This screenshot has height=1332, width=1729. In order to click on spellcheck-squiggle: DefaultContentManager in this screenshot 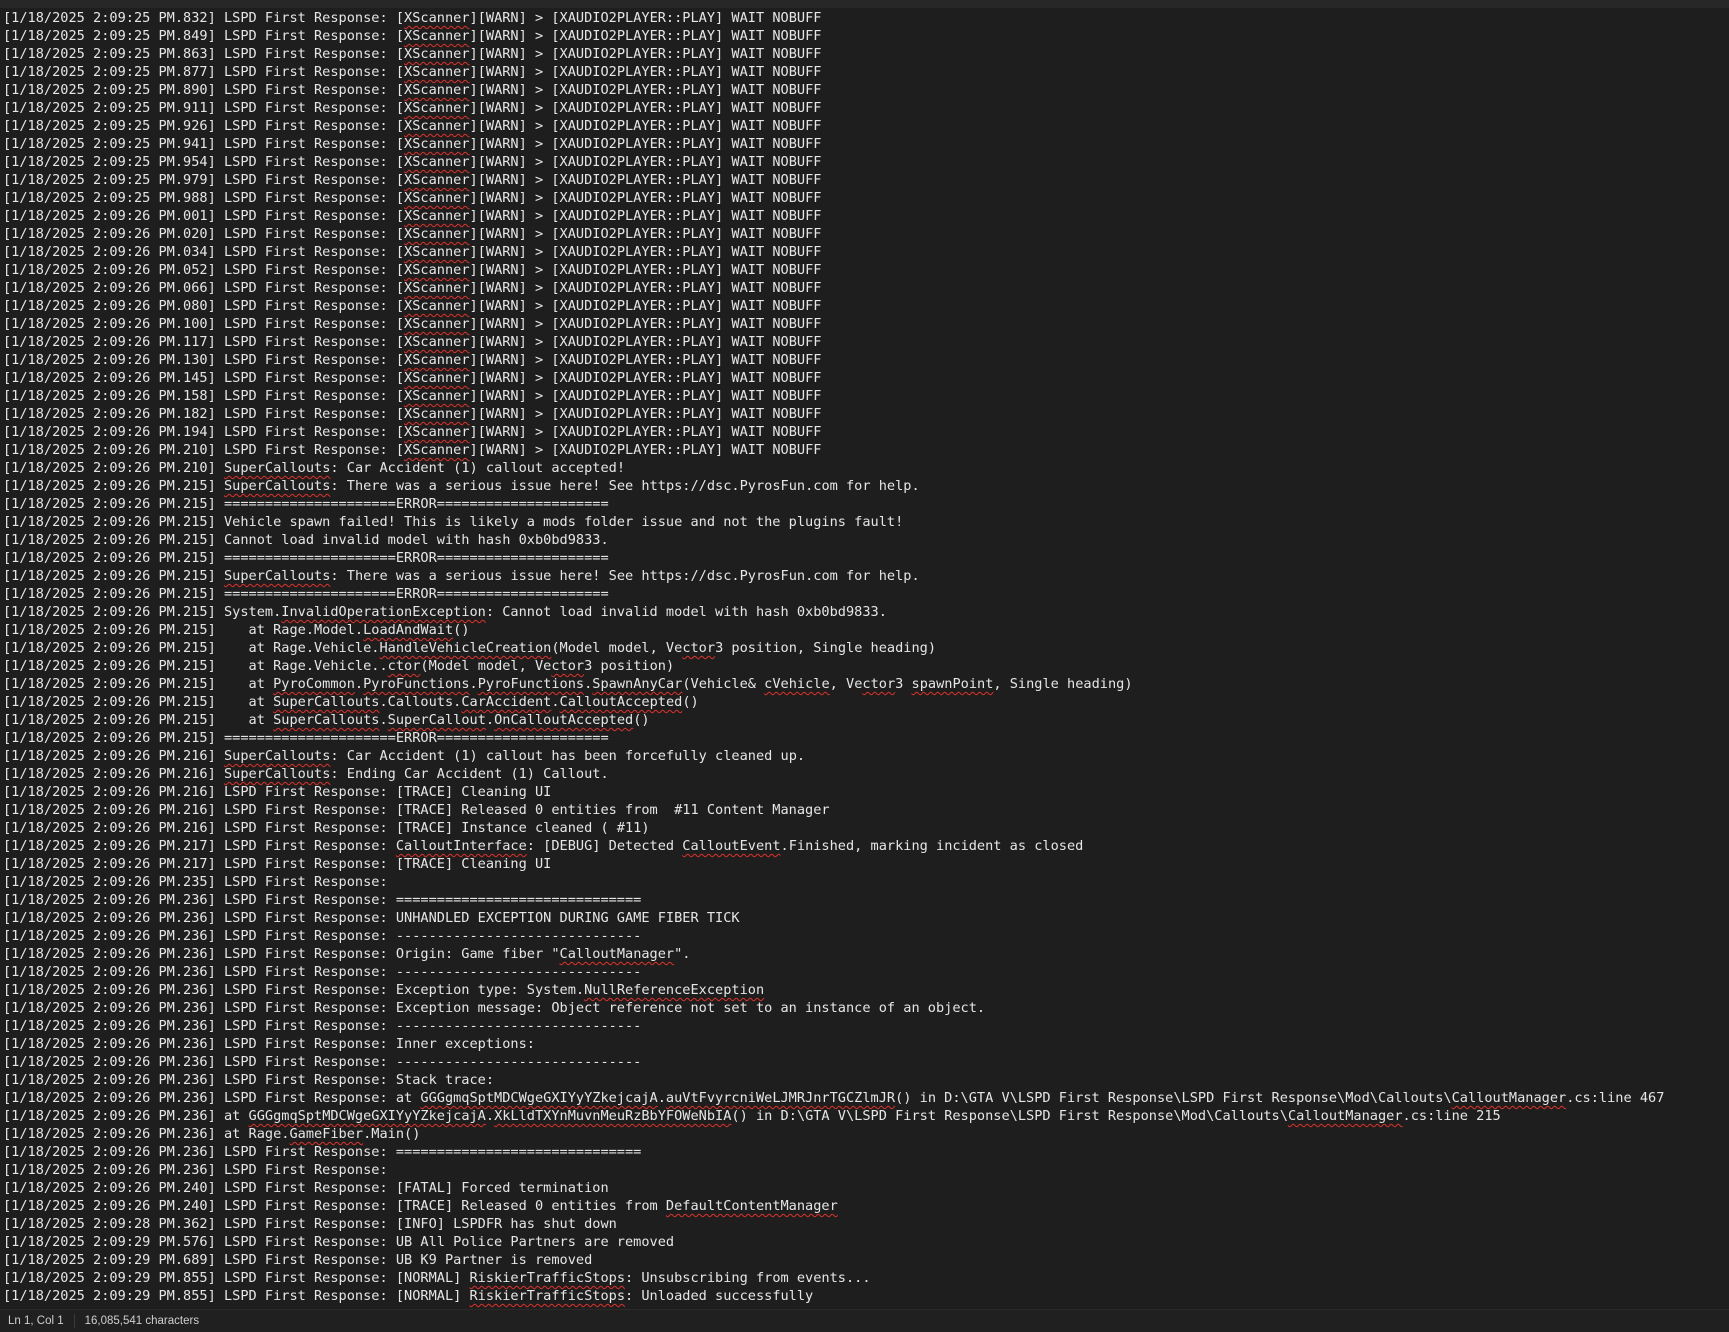, I will do `click(751, 1206)`.